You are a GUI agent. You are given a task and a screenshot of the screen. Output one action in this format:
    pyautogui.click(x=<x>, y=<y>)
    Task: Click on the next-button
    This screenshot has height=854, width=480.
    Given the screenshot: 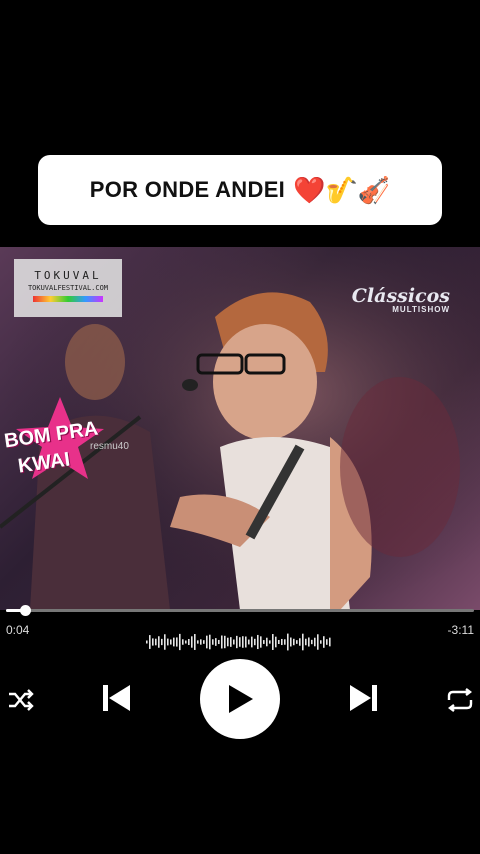 What is the action you would take?
    pyautogui.click(x=364, y=698)
    